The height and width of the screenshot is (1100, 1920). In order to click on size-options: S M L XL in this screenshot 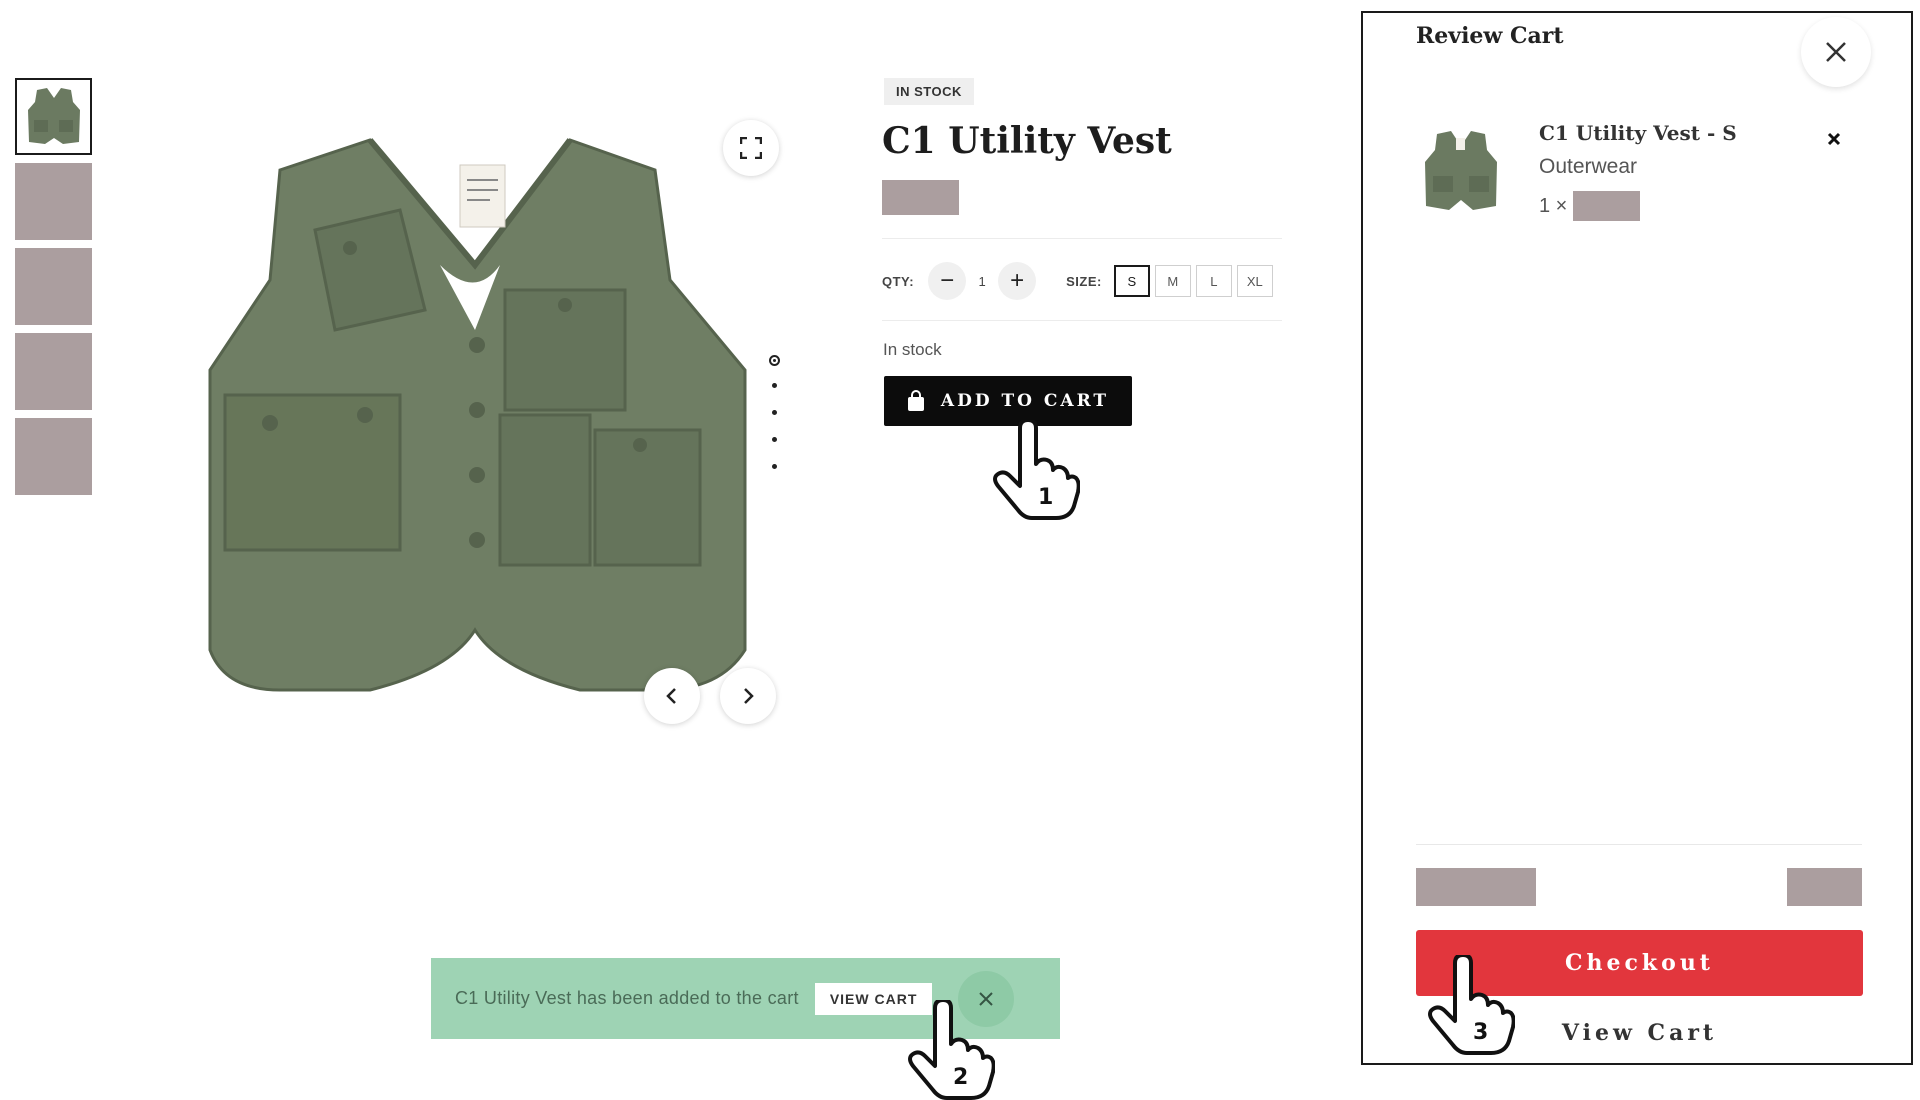, I will do `click(1193, 281)`.